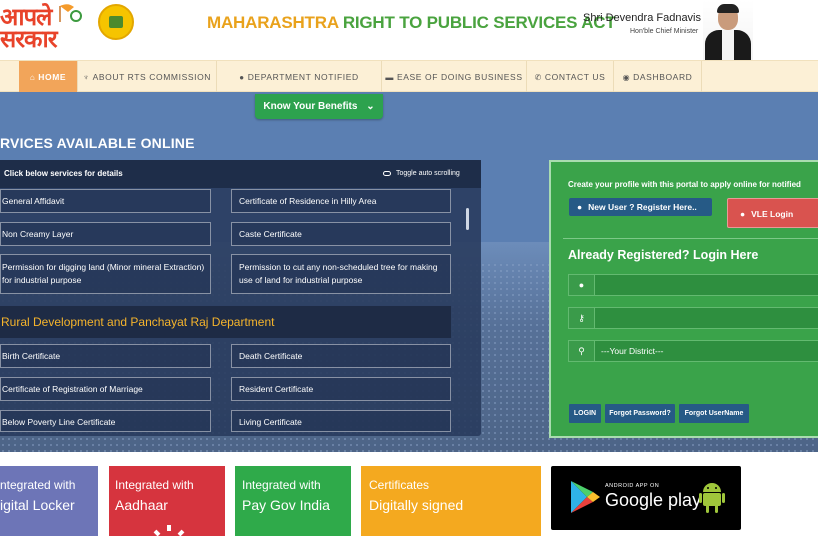 The height and width of the screenshot is (536, 818). I want to click on nav-contact-label: CONTACT US, so click(575, 77).